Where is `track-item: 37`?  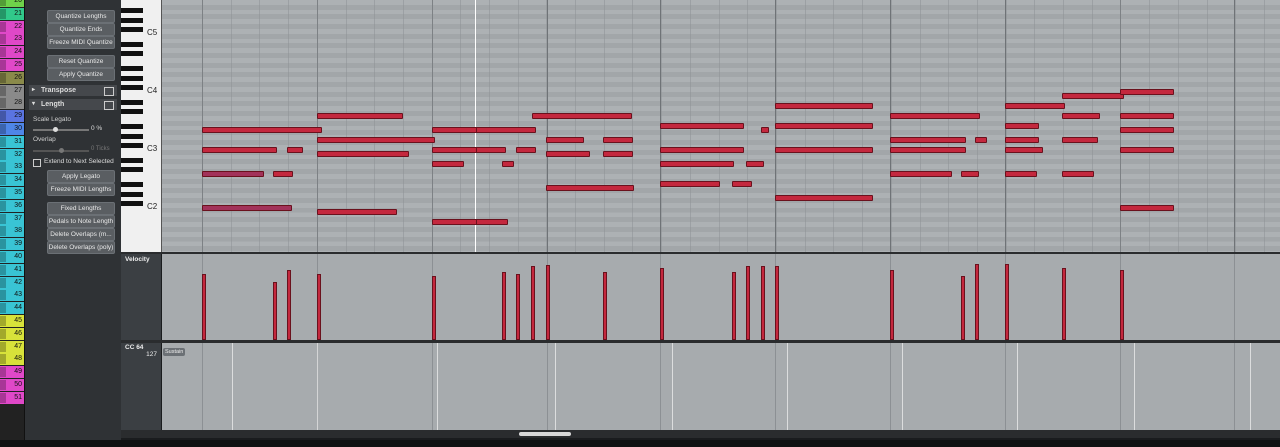
track-item: 37 is located at coordinates (12, 218).